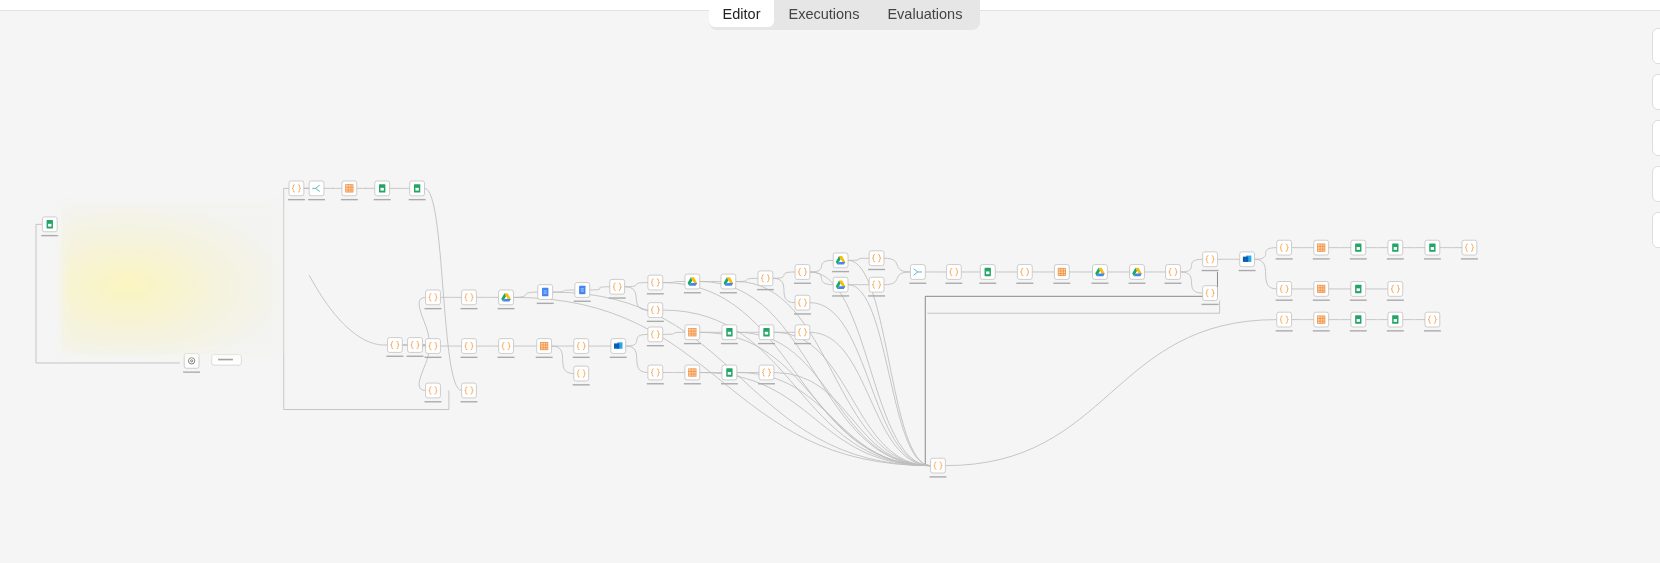 This screenshot has width=1660, height=563. I want to click on tab: Editor, so click(741, 13).